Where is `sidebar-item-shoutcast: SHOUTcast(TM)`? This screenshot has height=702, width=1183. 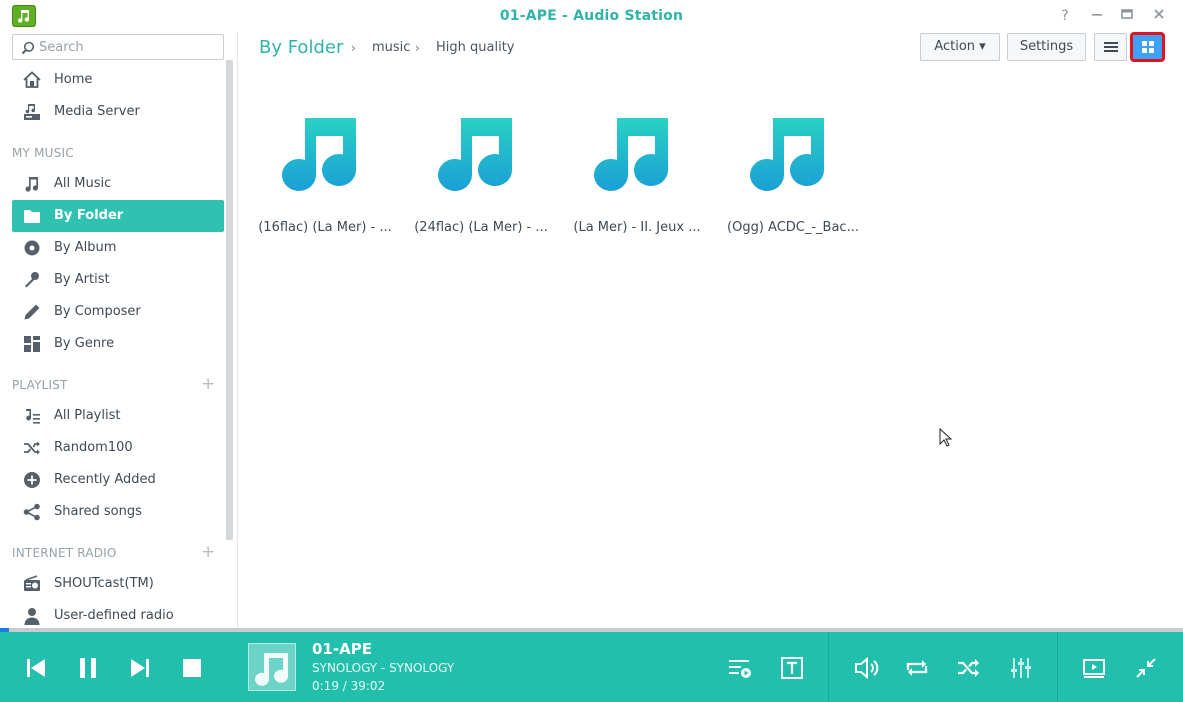 sidebar-item-shoutcast: SHOUTcast(TM) is located at coordinates (118, 584).